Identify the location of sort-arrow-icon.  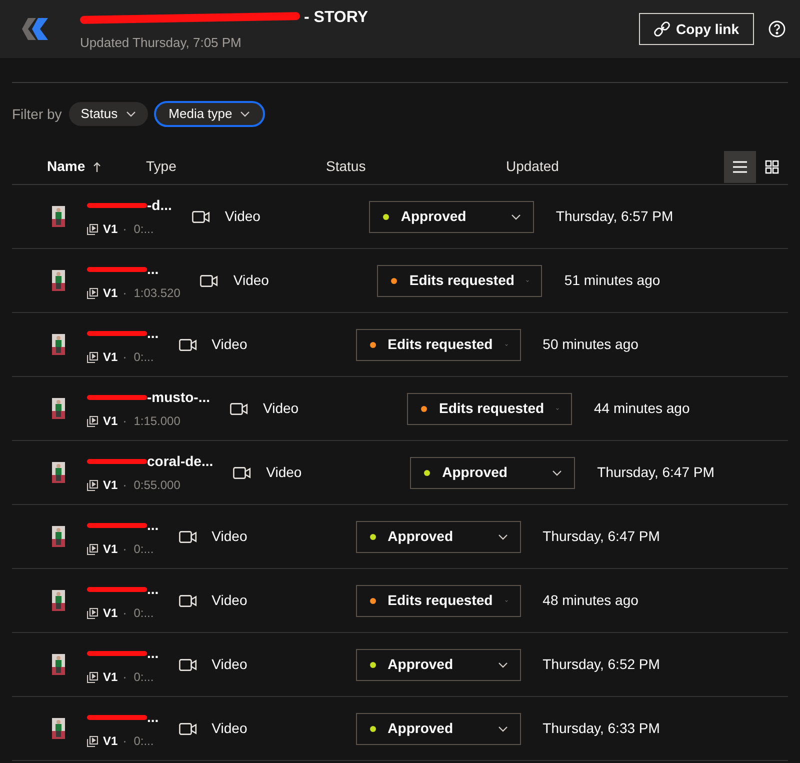
(97, 167).